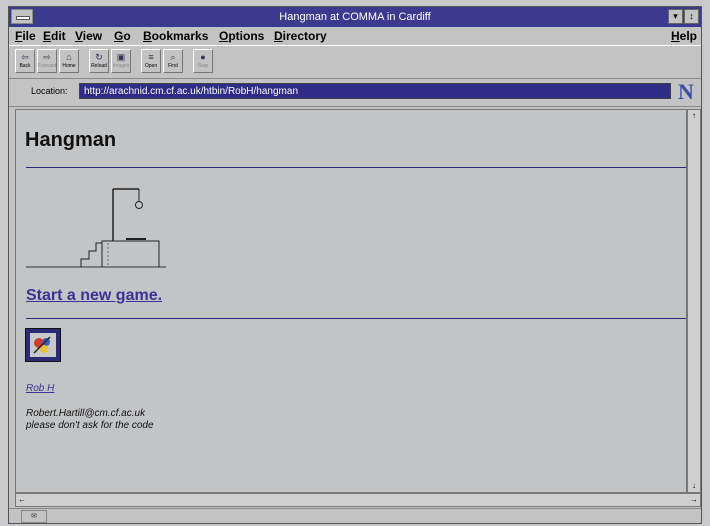 Image resolution: width=710 pixels, height=526 pixels. Describe the element at coordinates (203, 57) in the screenshot. I see `stop-icon: ●` at that location.